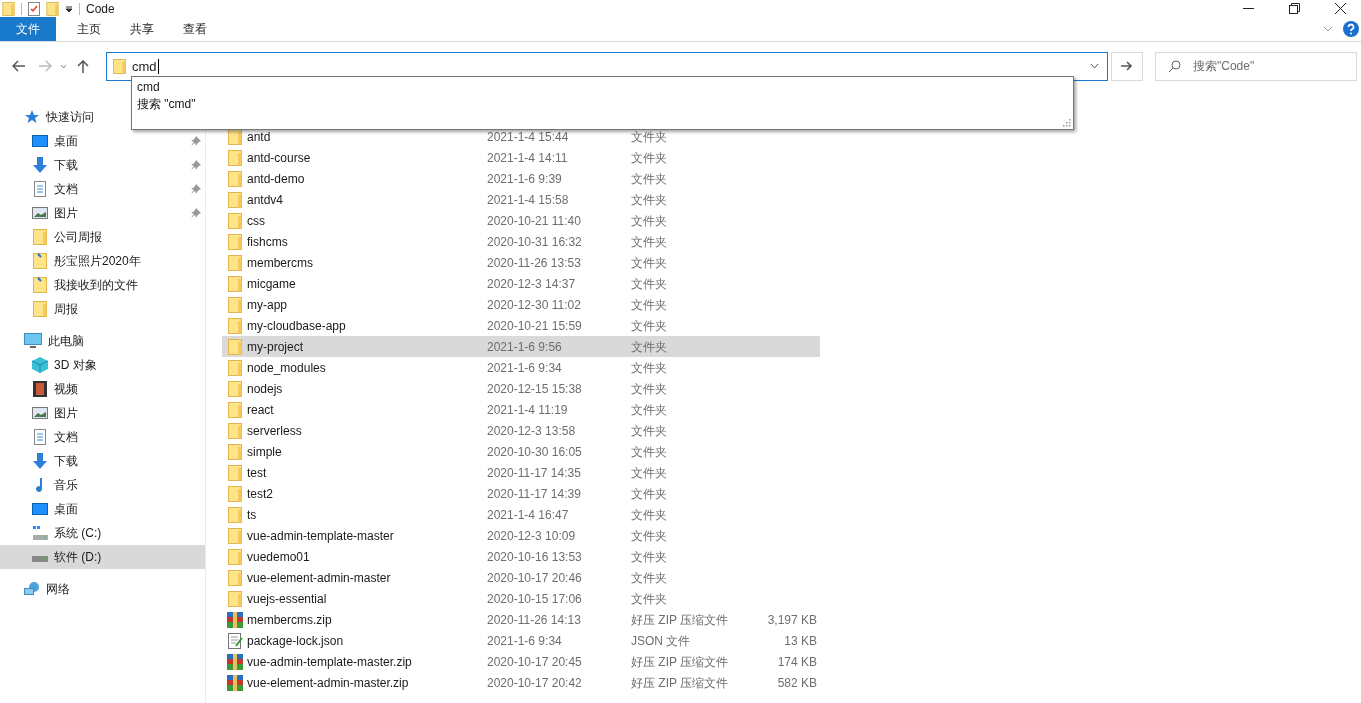 The width and height of the screenshot is (1361, 703). What do you see at coordinates (521, 178) in the screenshot?
I see `file-row: antd-demo 2021-1-6 9:39 文件夹` at bounding box center [521, 178].